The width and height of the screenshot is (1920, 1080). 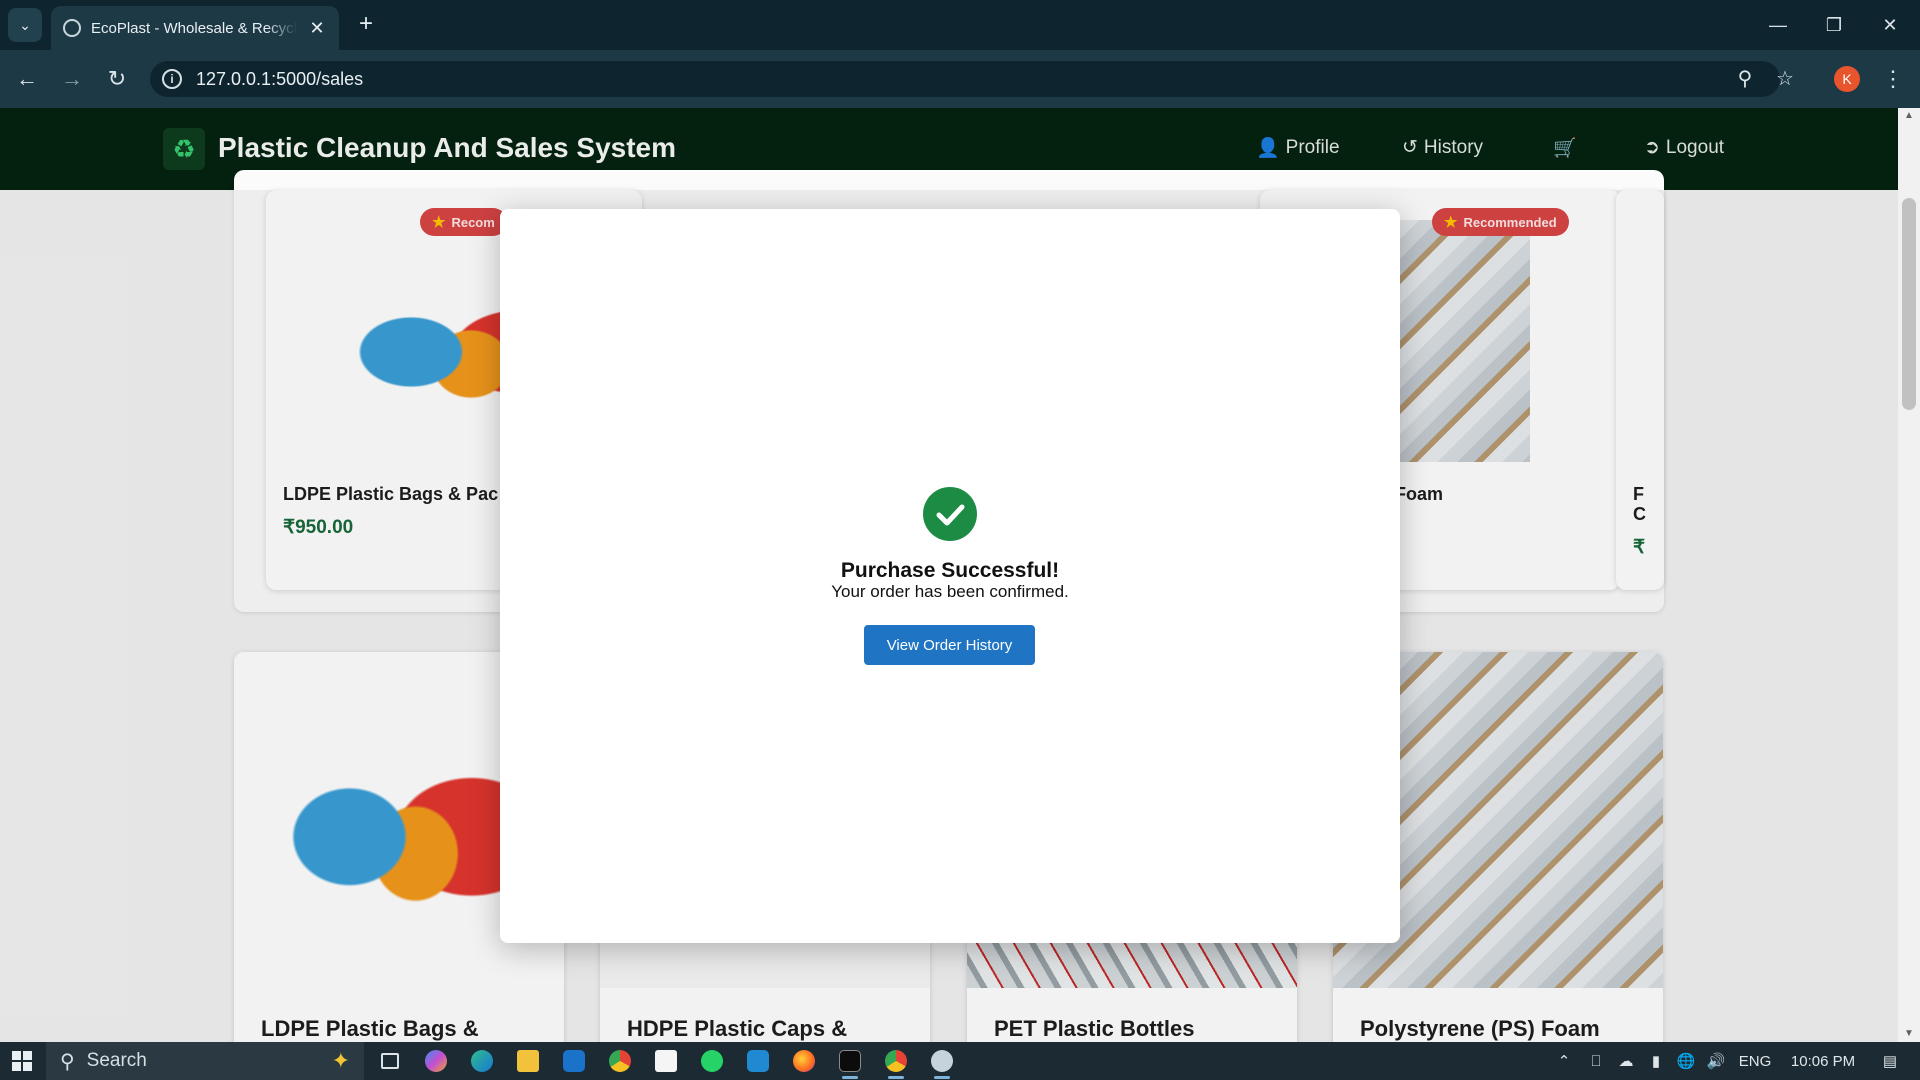 I want to click on notification-icon: ▤, so click(x=1890, y=1061).